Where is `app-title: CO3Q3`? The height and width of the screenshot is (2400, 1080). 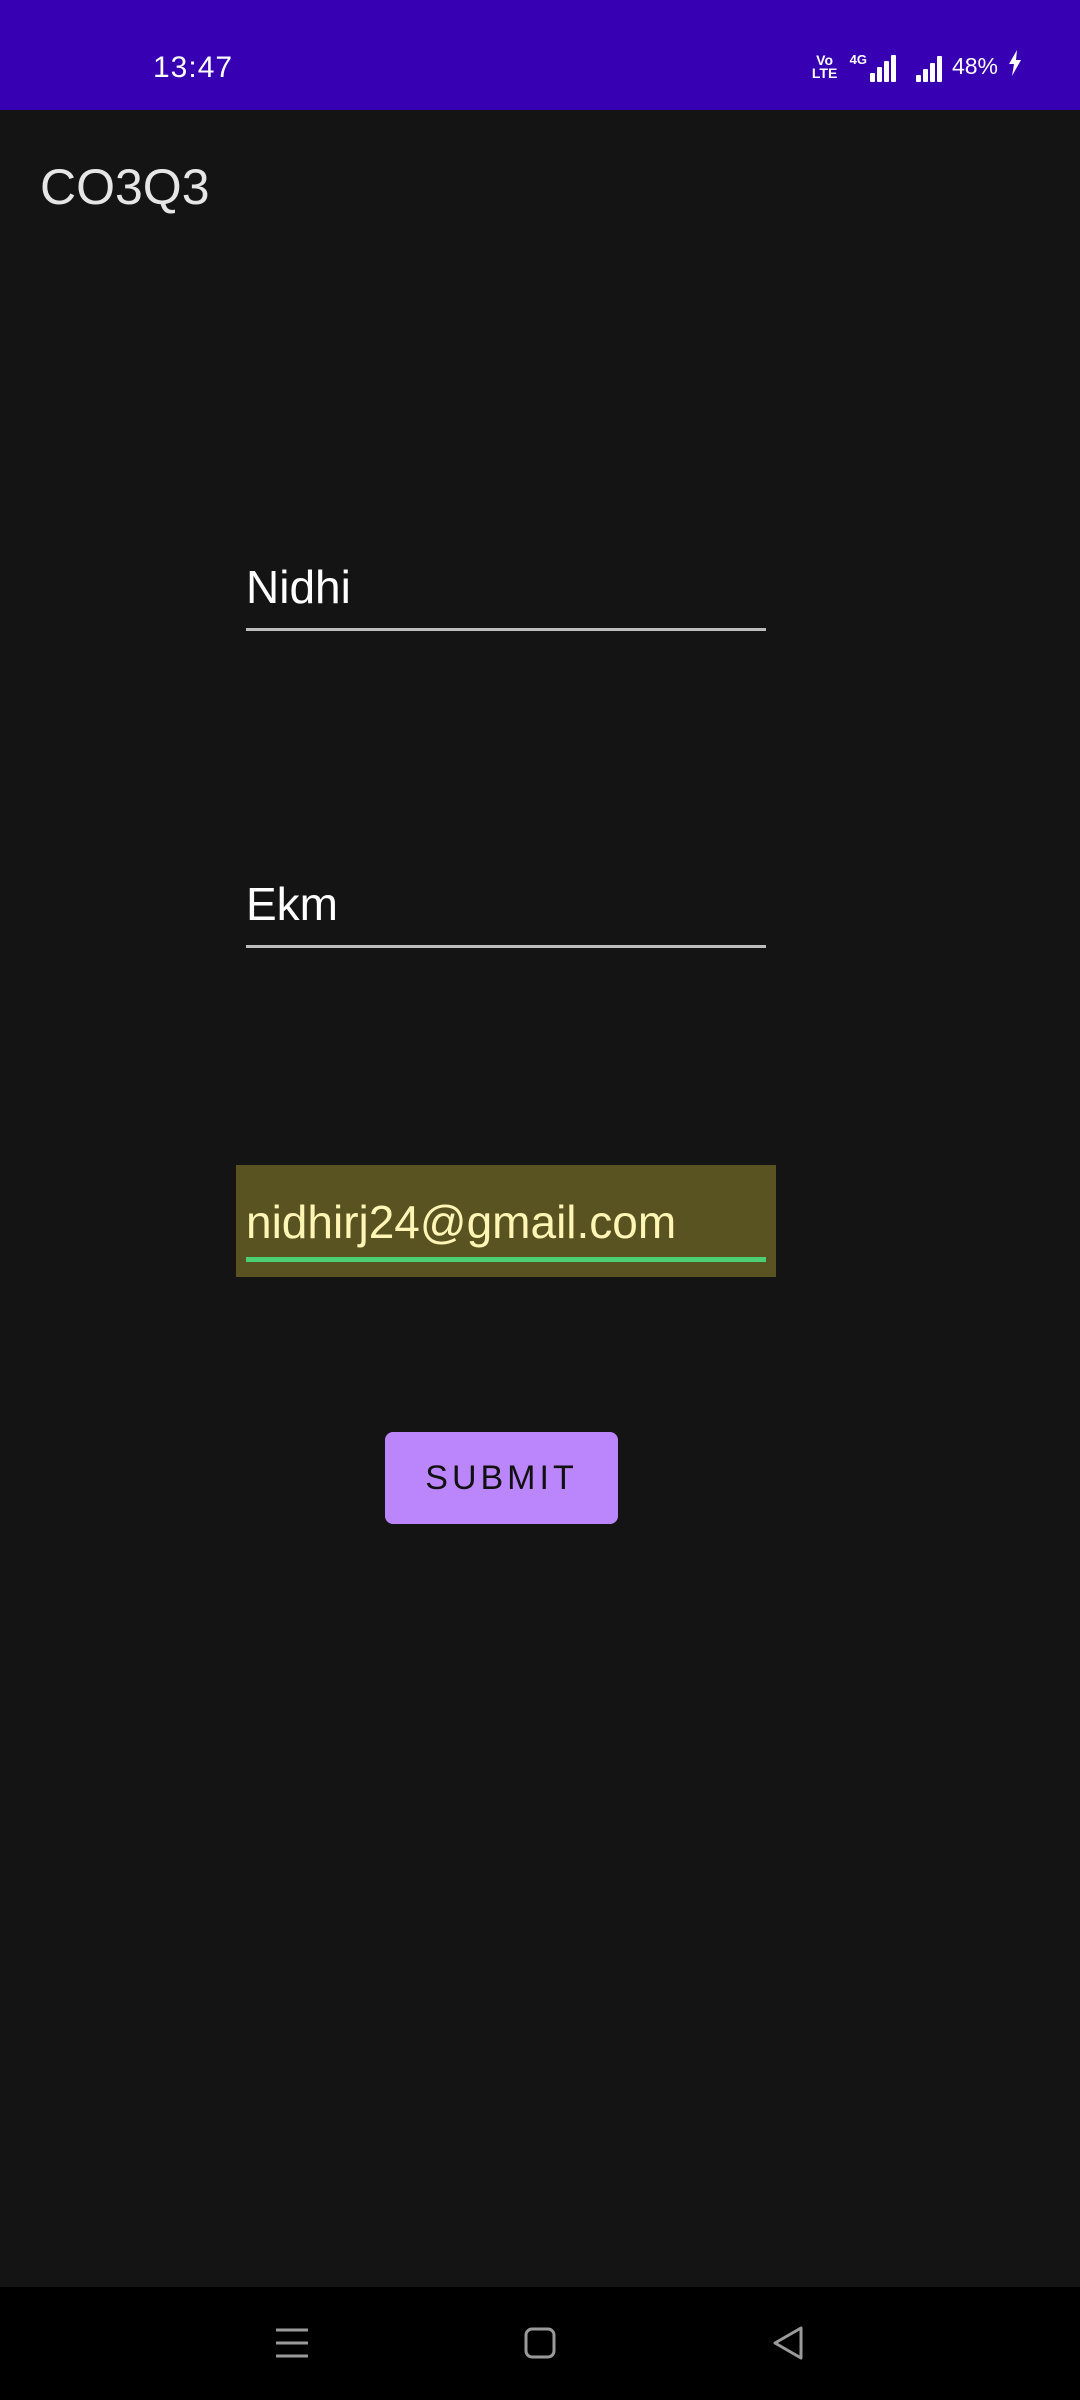 app-title: CO3Q3 is located at coordinates (125, 187).